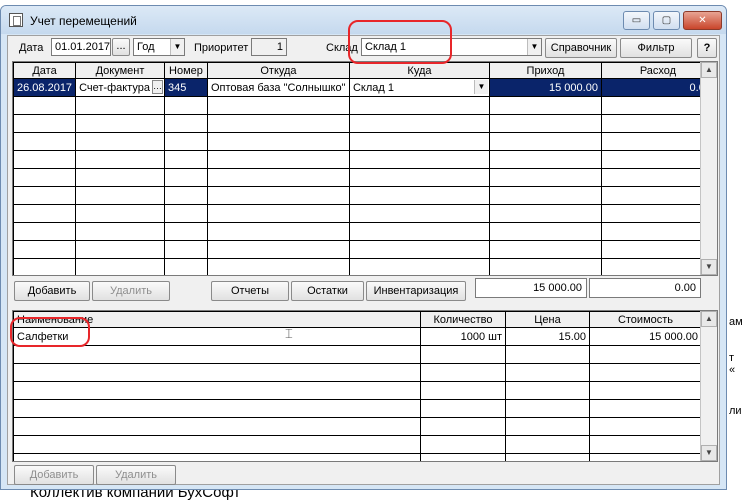 This screenshot has width=743, height=501. I want to click on add-item-button: Добавить, so click(54, 475).